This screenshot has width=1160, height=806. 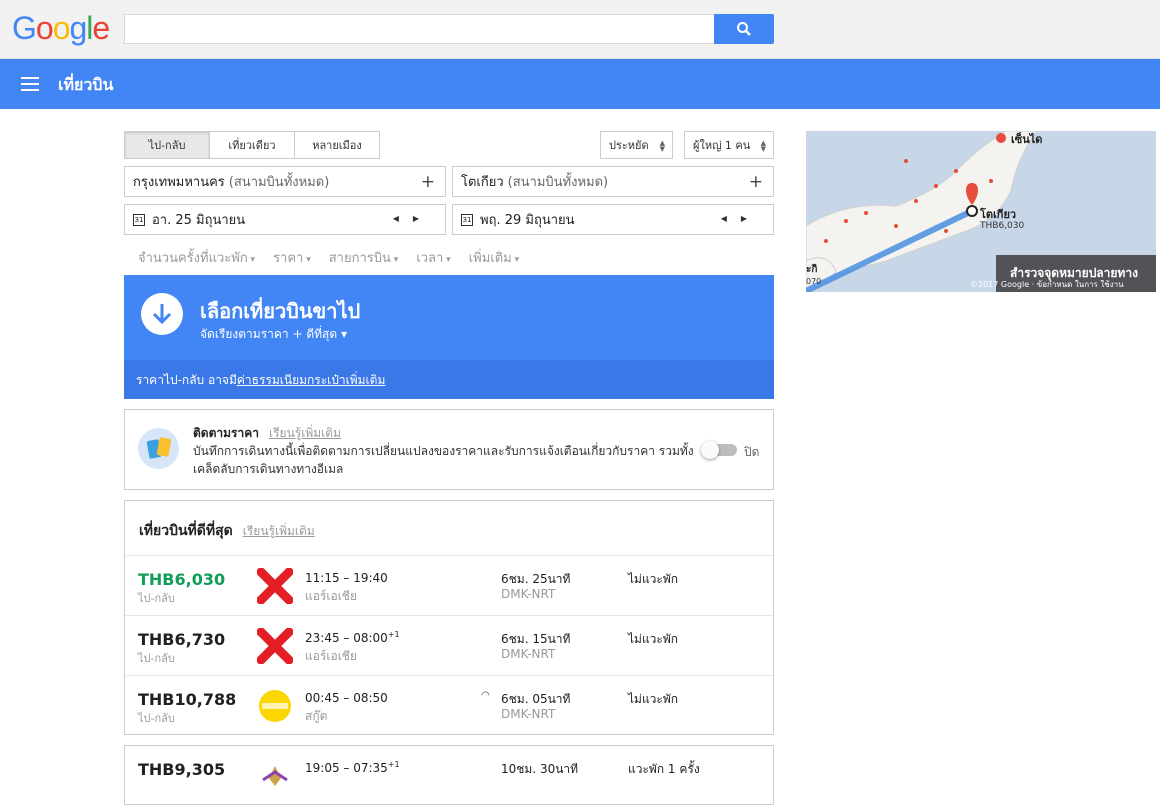 I want to click on tab-multi-city: หลายเมือง, so click(x=337, y=145).